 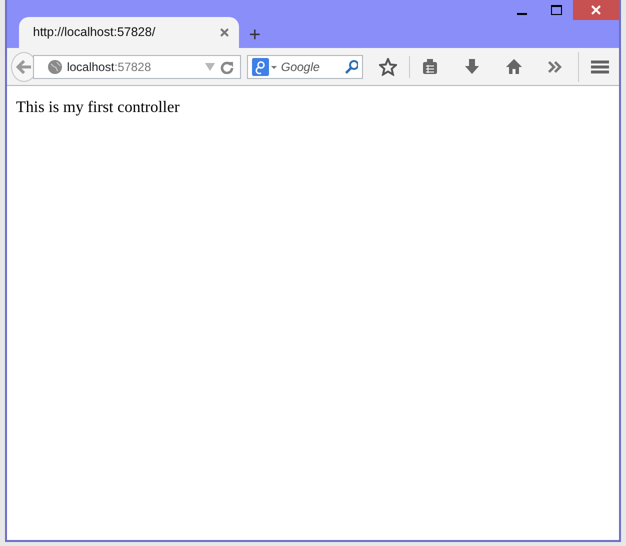 What do you see at coordinates (98, 108) in the screenshot?
I see `page-text: This is my first controller` at bounding box center [98, 108].